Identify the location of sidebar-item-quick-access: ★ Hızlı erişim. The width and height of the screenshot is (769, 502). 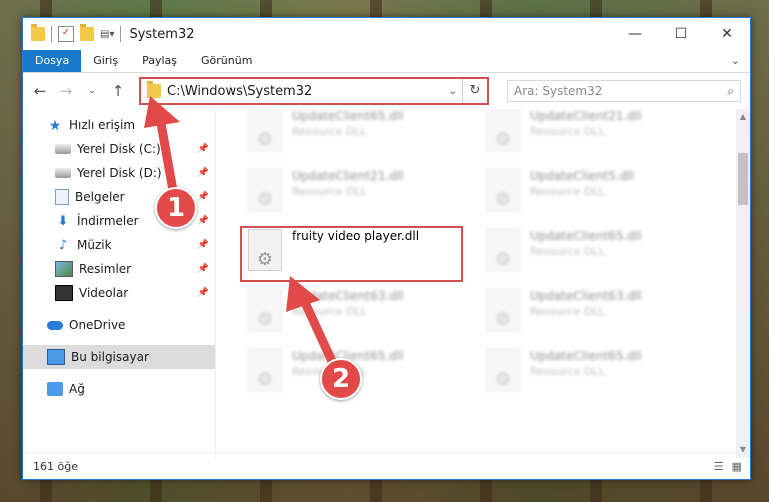
(119, 125).